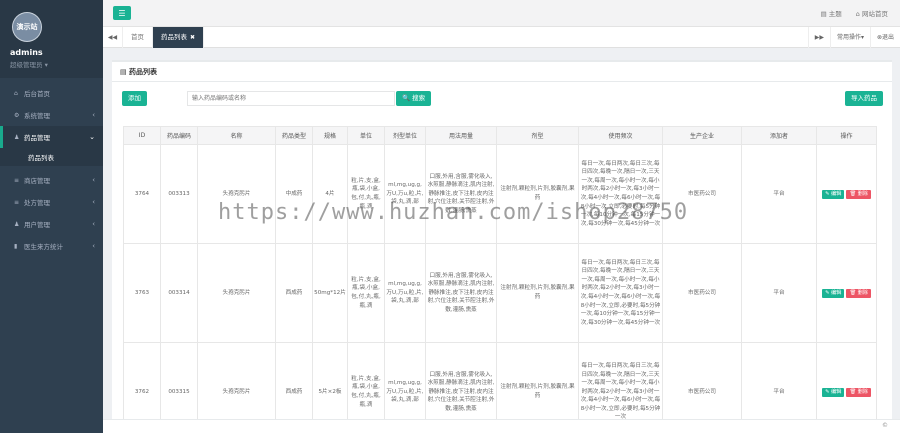 Image resolution: width=900 pixels, height=433 pixels. I want to click on tab-label: 药品列表, so click(174, 36).